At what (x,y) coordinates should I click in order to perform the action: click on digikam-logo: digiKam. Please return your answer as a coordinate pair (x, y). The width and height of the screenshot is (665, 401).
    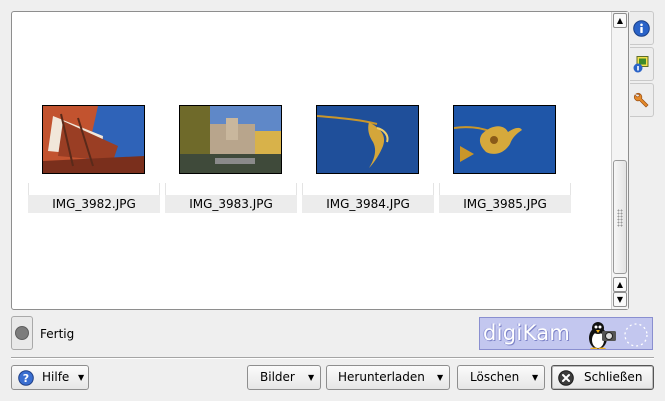
    Looking at the image, I should click on (566, 333).